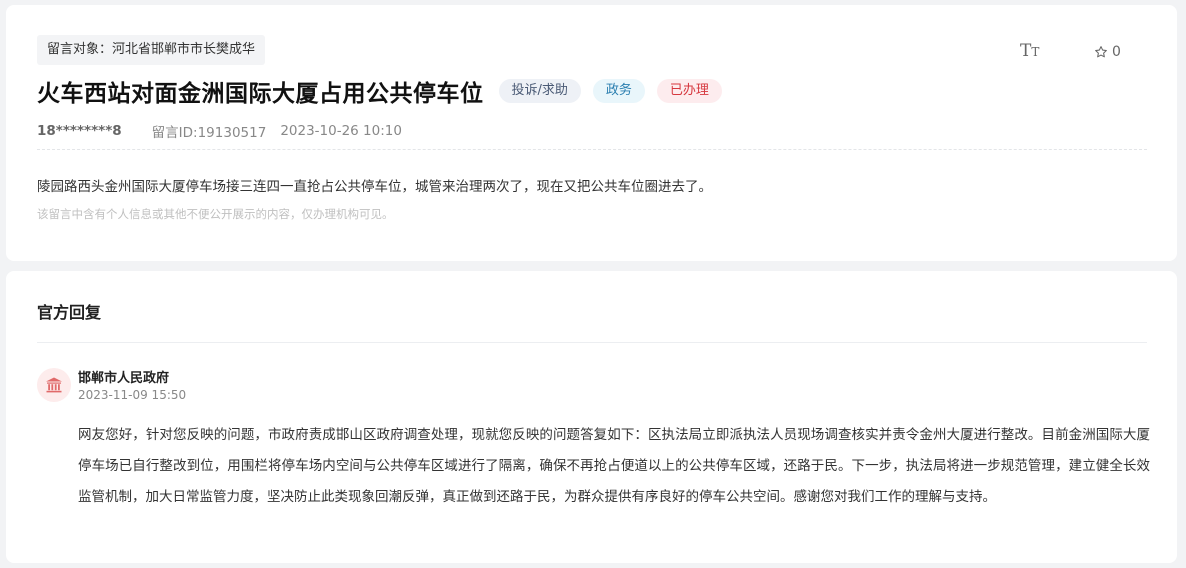 Image resolution: width=1186 pixels, height=568 pixels. What do you see at coordinates (79, 131) in the screenshot?
I see `message-user: 18********8` at bounding box center [79, 131].